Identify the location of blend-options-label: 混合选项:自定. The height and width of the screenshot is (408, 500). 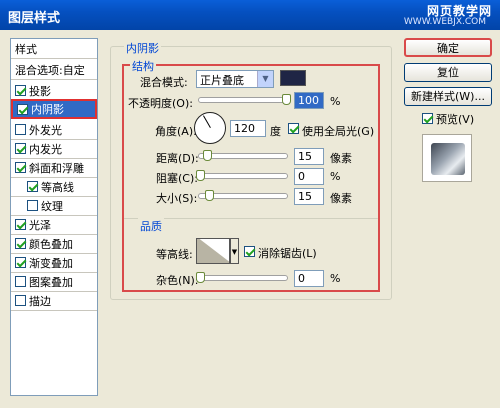
(50, 70).